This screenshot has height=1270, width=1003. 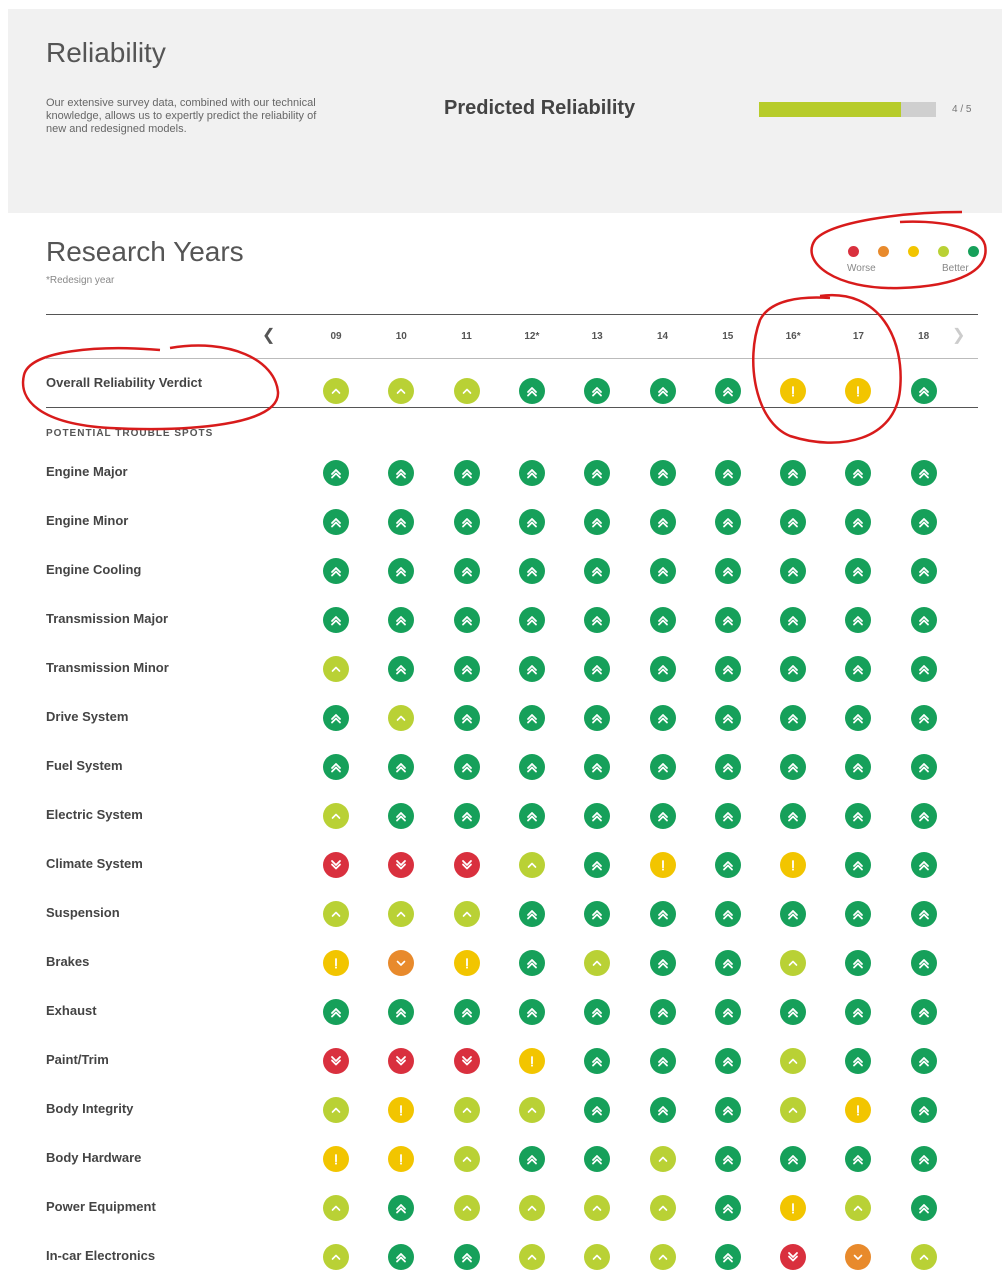 I want to click on predicted-reliability-bar-fill, so click(x=830, y=109).